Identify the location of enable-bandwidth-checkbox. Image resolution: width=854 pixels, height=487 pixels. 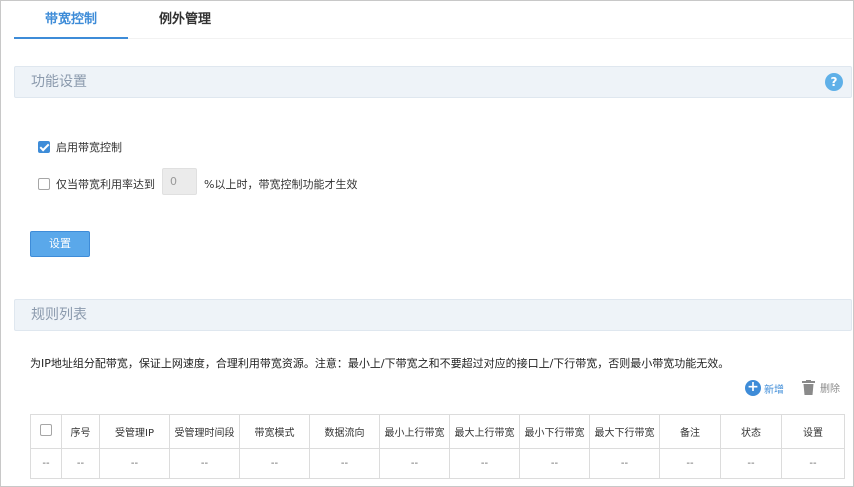
(44, 147).